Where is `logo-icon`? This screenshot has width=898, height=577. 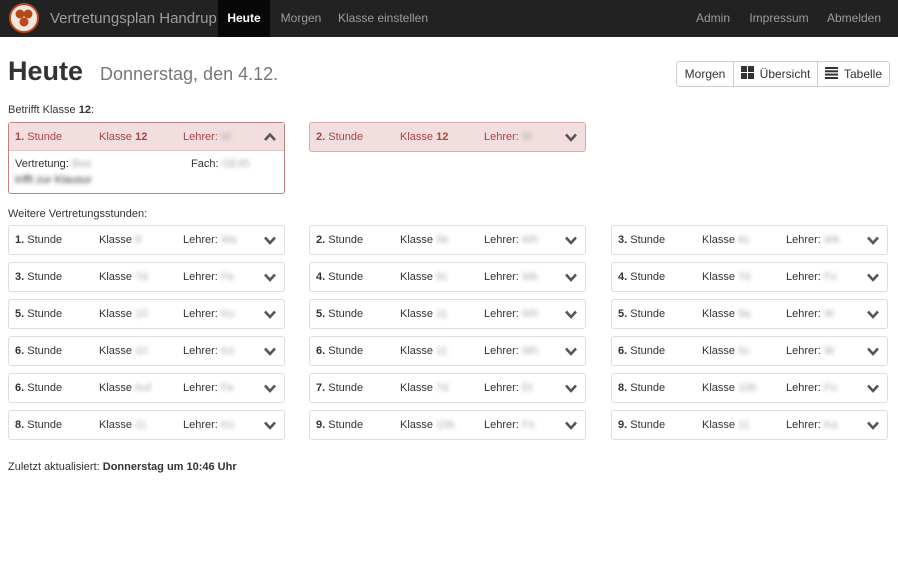 logo-icon is located at coordinates (24, 18).